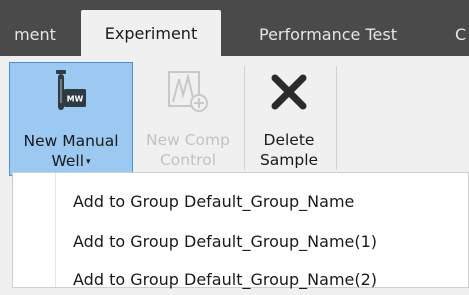 The image size is (469, 295). Describe the element at coordinates (71, 93) in the screenshot. I see `manual-well-tube-icon: MW` at that location.